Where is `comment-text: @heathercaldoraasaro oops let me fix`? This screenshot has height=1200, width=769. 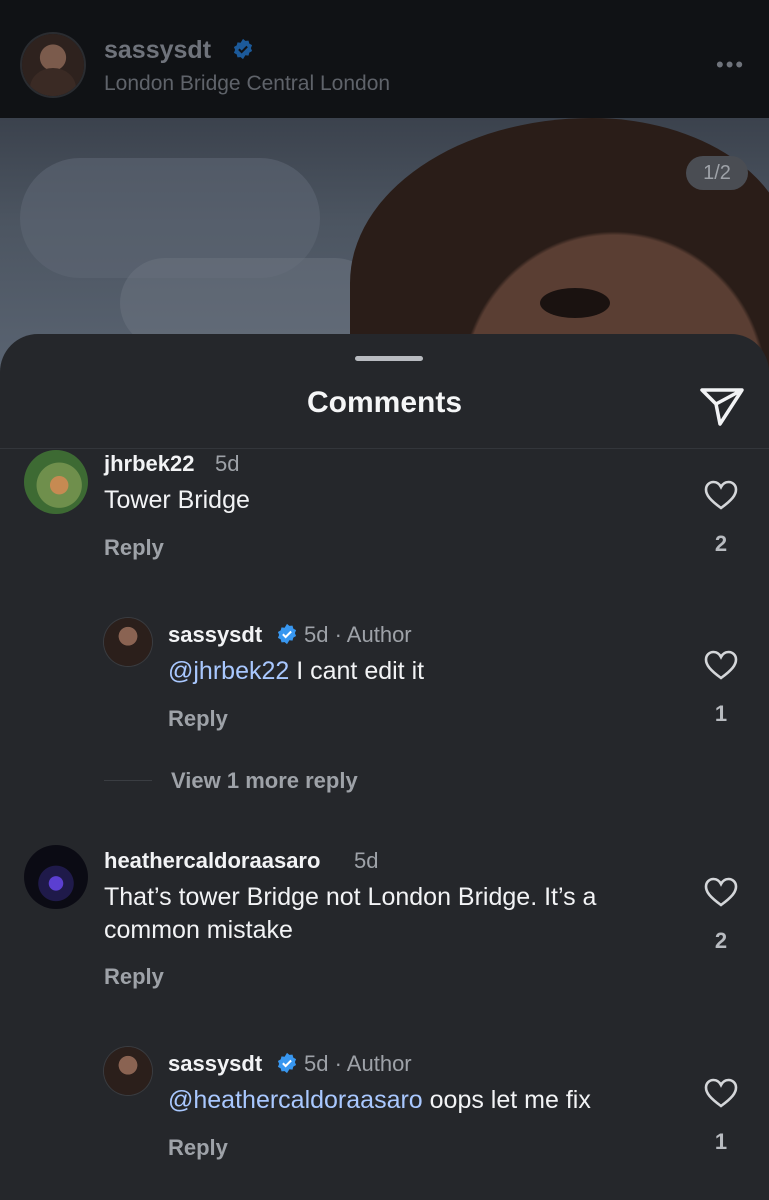
comment-text: @heathercaldoraasaro oops let me fix is located at coordinates (428, 1100).